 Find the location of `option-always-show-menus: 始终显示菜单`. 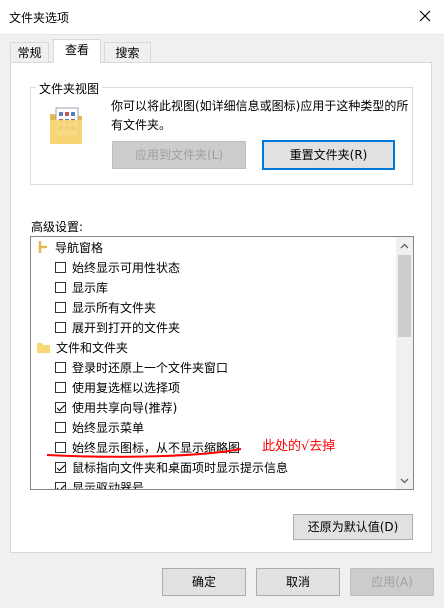

option-always-show-menus: 始终显示菜单 is located at coordinates (214, 427).